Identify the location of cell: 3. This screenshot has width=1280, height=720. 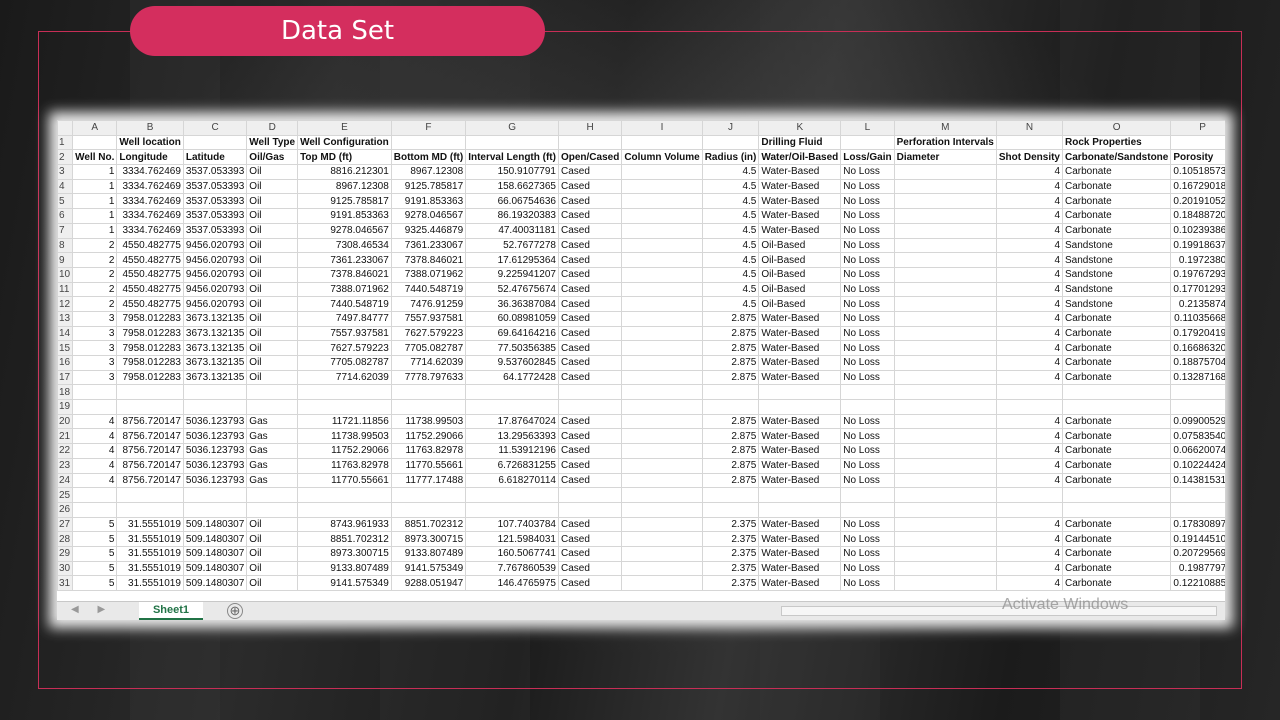
(95, 333).